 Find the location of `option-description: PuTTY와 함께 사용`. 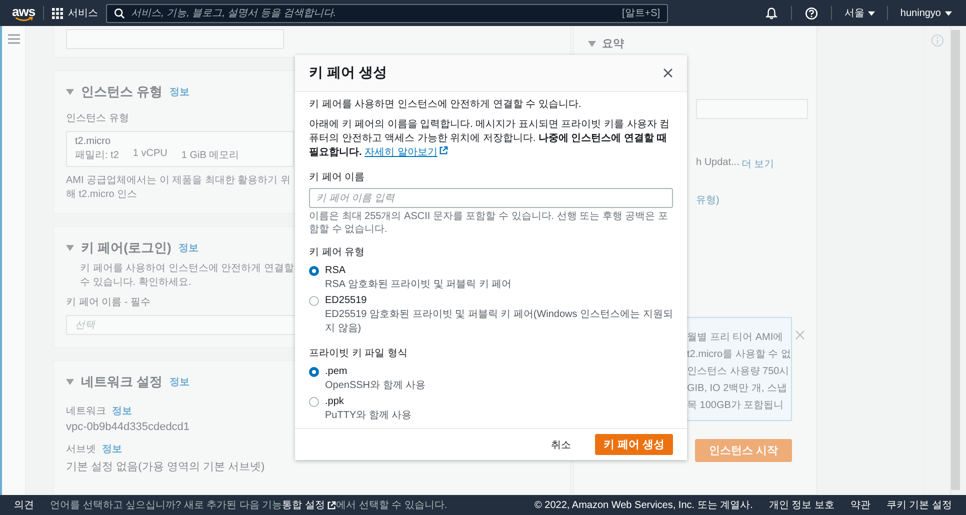

option-description: PuTTY와 함께 사용 is located at coordinates (368, 415).